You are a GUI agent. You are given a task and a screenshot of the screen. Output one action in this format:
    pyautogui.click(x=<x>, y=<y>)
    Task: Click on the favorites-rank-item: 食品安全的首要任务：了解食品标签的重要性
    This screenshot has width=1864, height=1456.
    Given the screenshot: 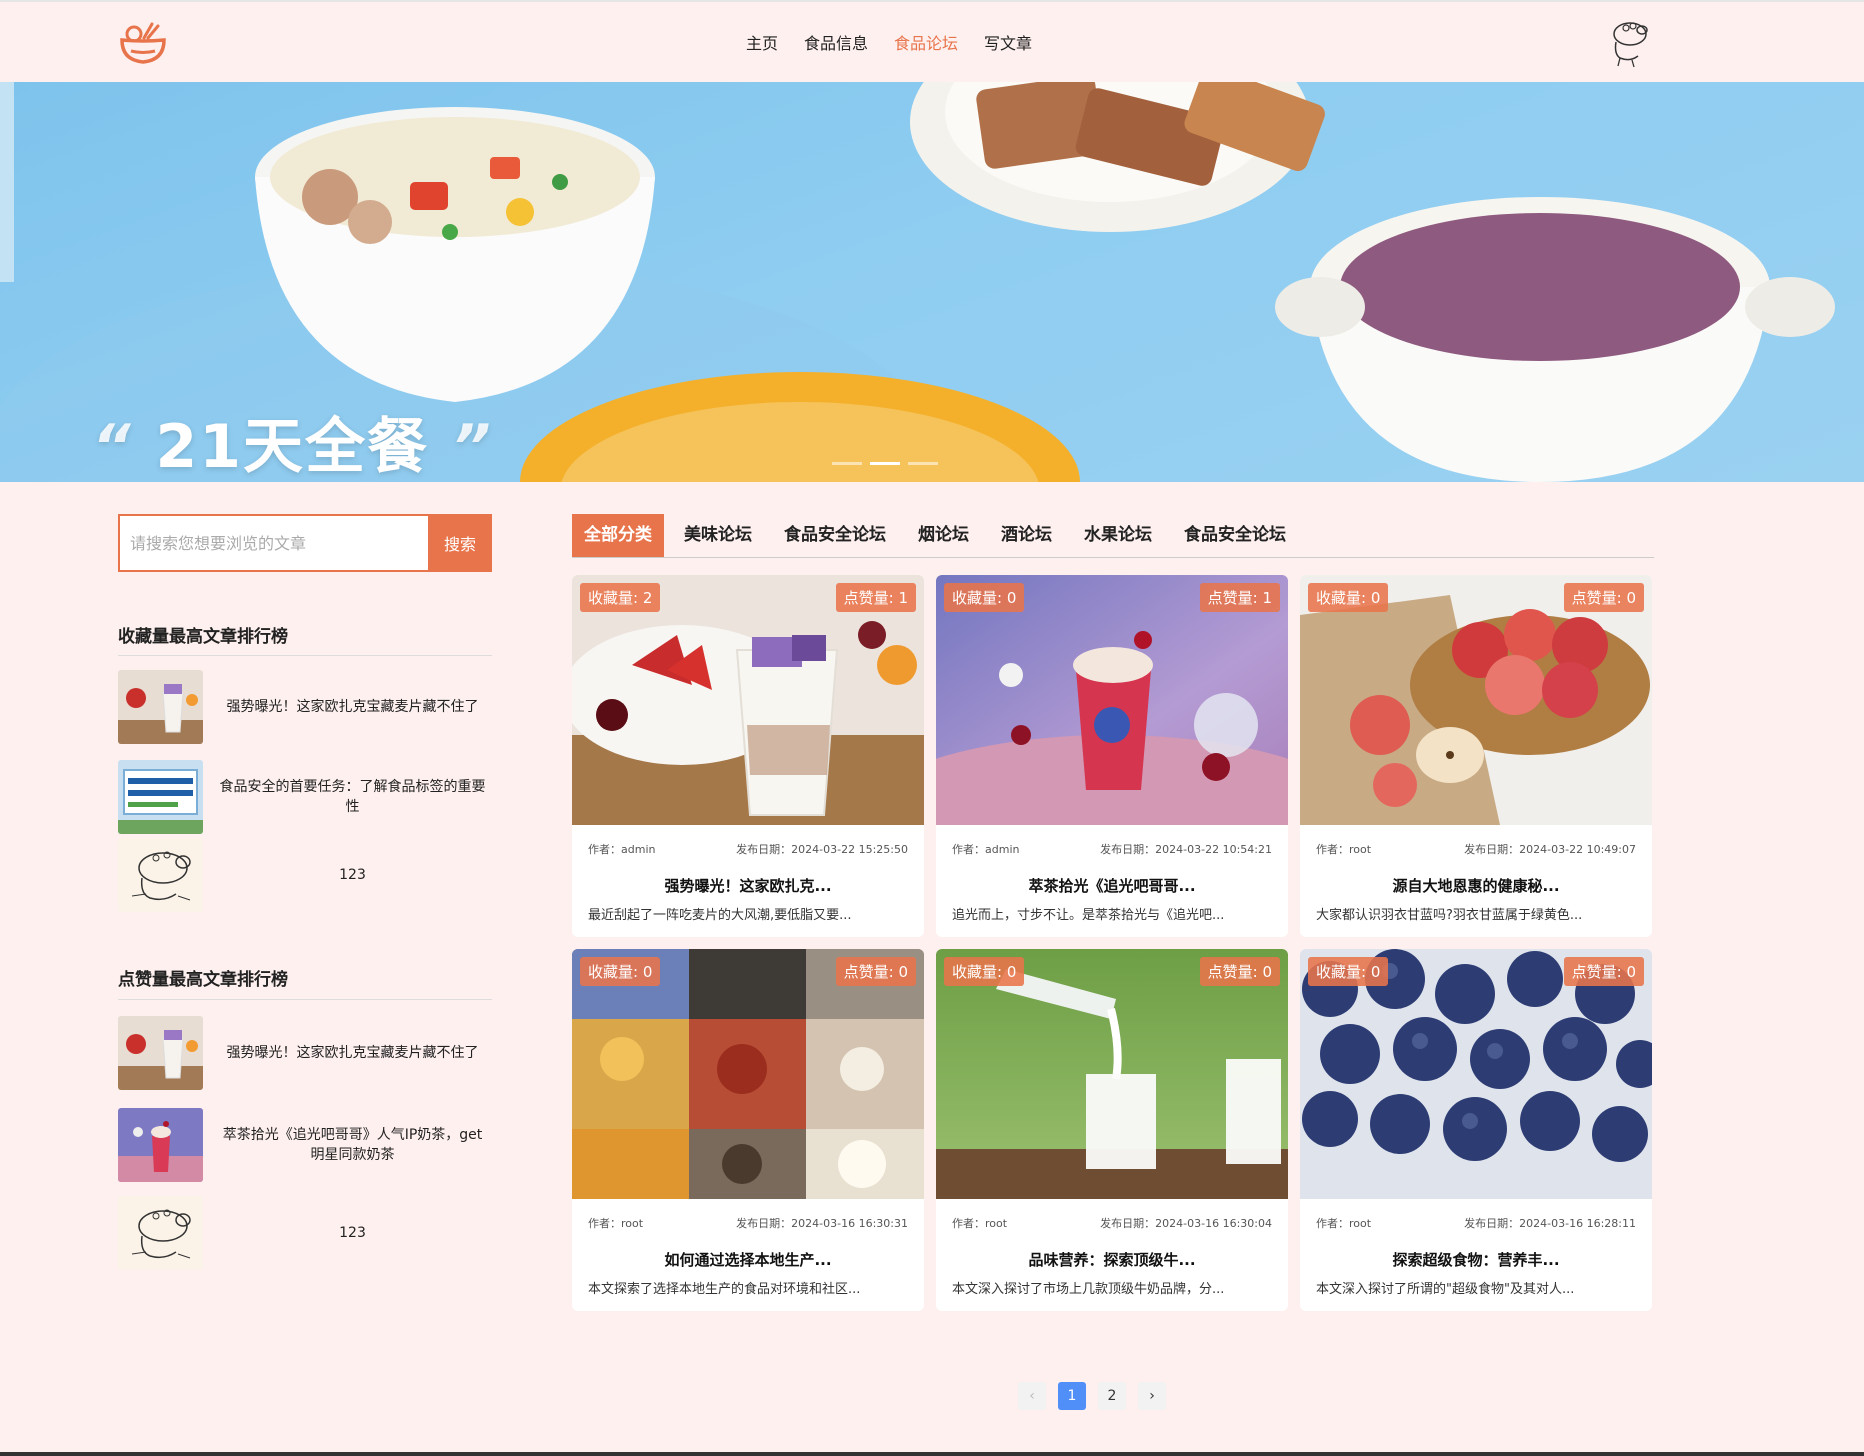 What is the action you would take?
    pyautogui.click(x=305, y=797)
    